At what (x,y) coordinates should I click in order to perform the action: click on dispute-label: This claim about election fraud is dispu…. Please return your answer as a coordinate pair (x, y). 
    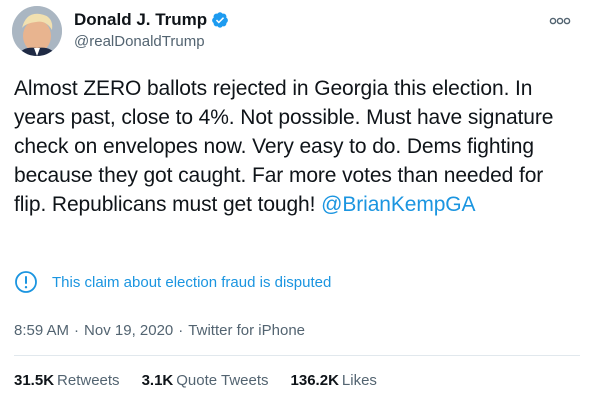
    Looking at the image, I should click on (192, 282).